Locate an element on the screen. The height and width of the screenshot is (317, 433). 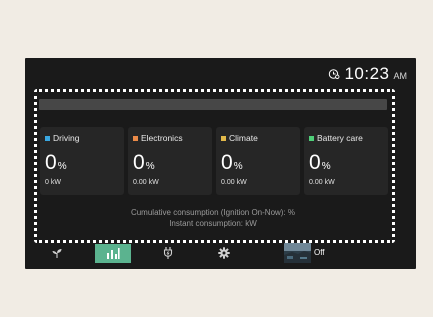
nav-settings-button is located at coordinates (224, 253).